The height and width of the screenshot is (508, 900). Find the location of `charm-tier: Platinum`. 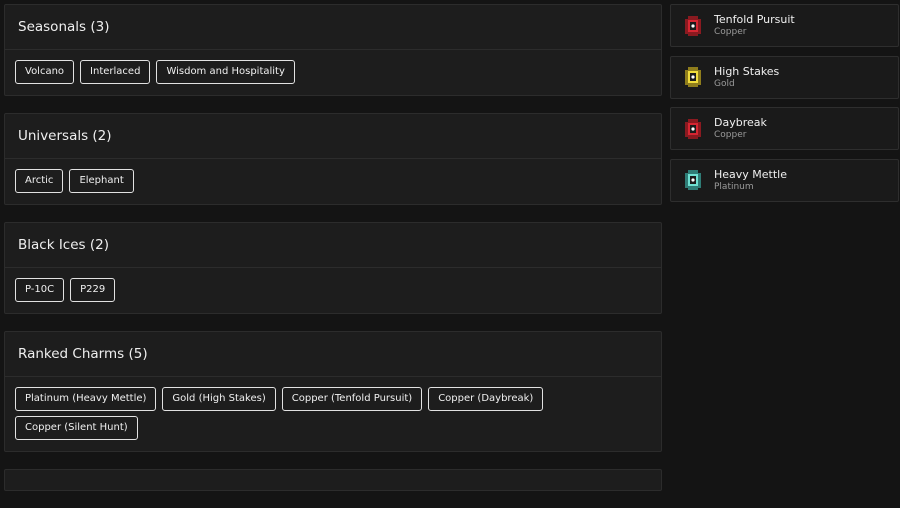

charm-tier: Platinum is located at coordinates (734, 186).